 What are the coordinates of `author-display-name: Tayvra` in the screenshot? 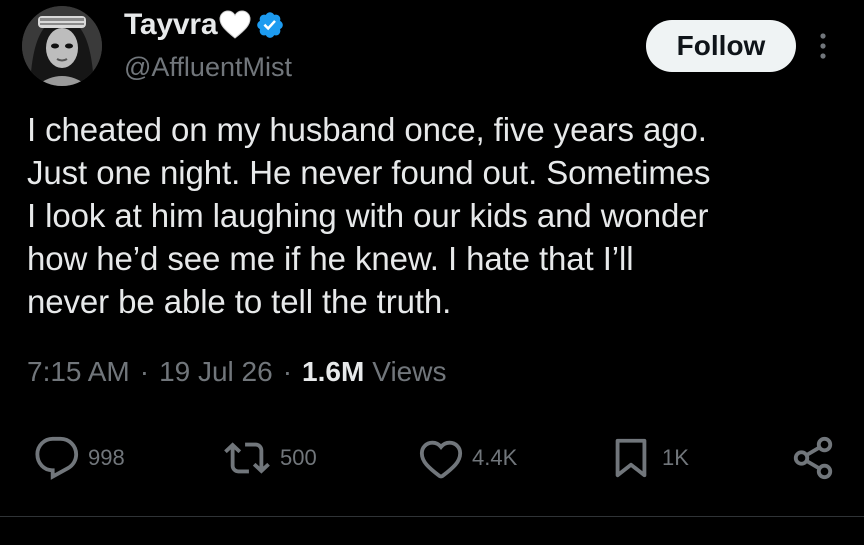 It's located at (171, 25).